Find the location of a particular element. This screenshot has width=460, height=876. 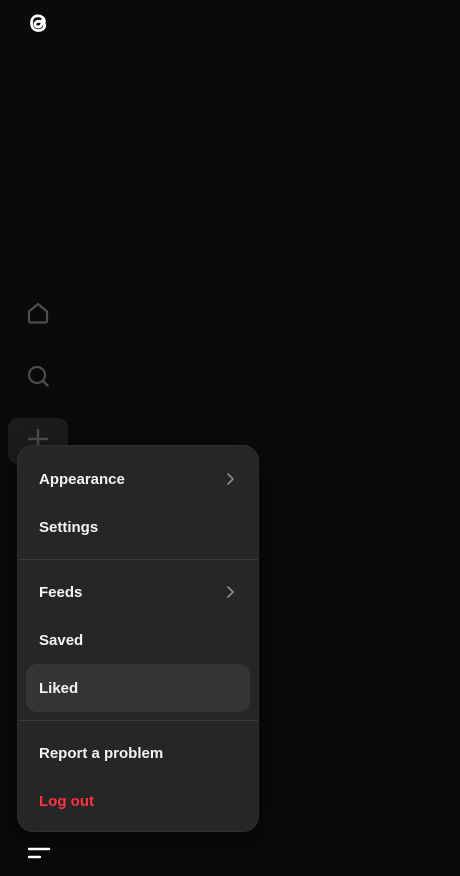

more-menu-button is located at coordinates (39, 855).